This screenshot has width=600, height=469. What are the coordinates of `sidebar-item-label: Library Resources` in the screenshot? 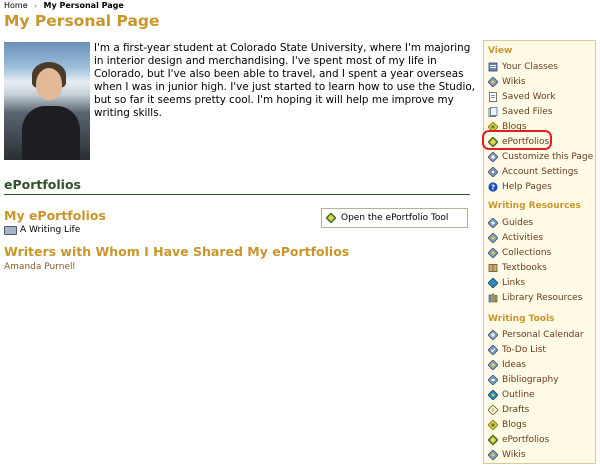 It's located at (542, 297).